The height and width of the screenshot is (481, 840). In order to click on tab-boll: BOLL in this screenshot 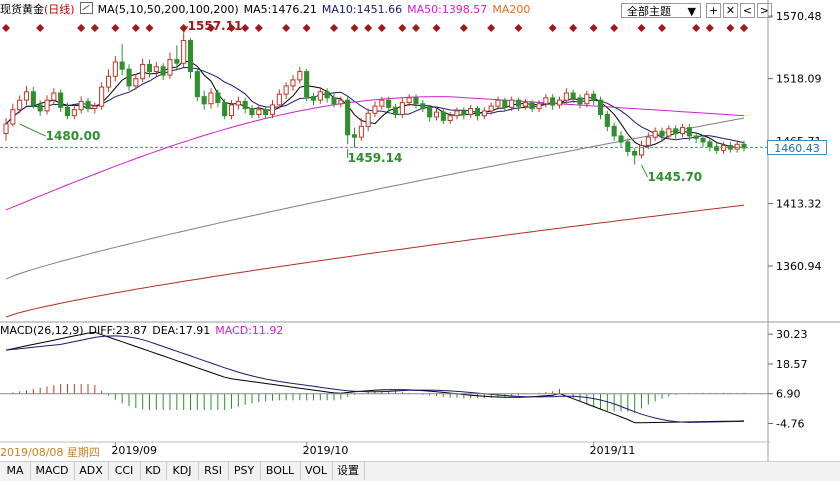, I will do `click(280, 471)`.